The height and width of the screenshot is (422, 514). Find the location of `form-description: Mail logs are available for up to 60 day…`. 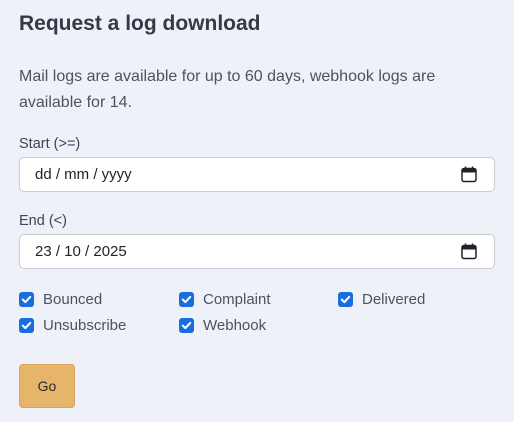

form-description: Mail logs are available for up to 60 day… is located at coordinates (227, 89).